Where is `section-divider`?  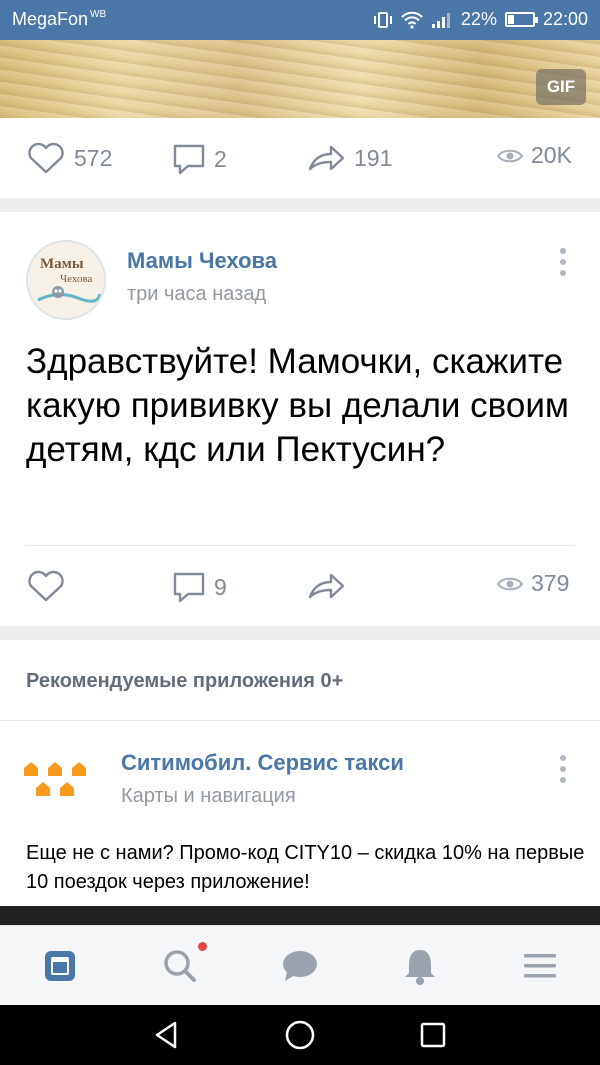 section-divider is located at coordinates (300, 720).